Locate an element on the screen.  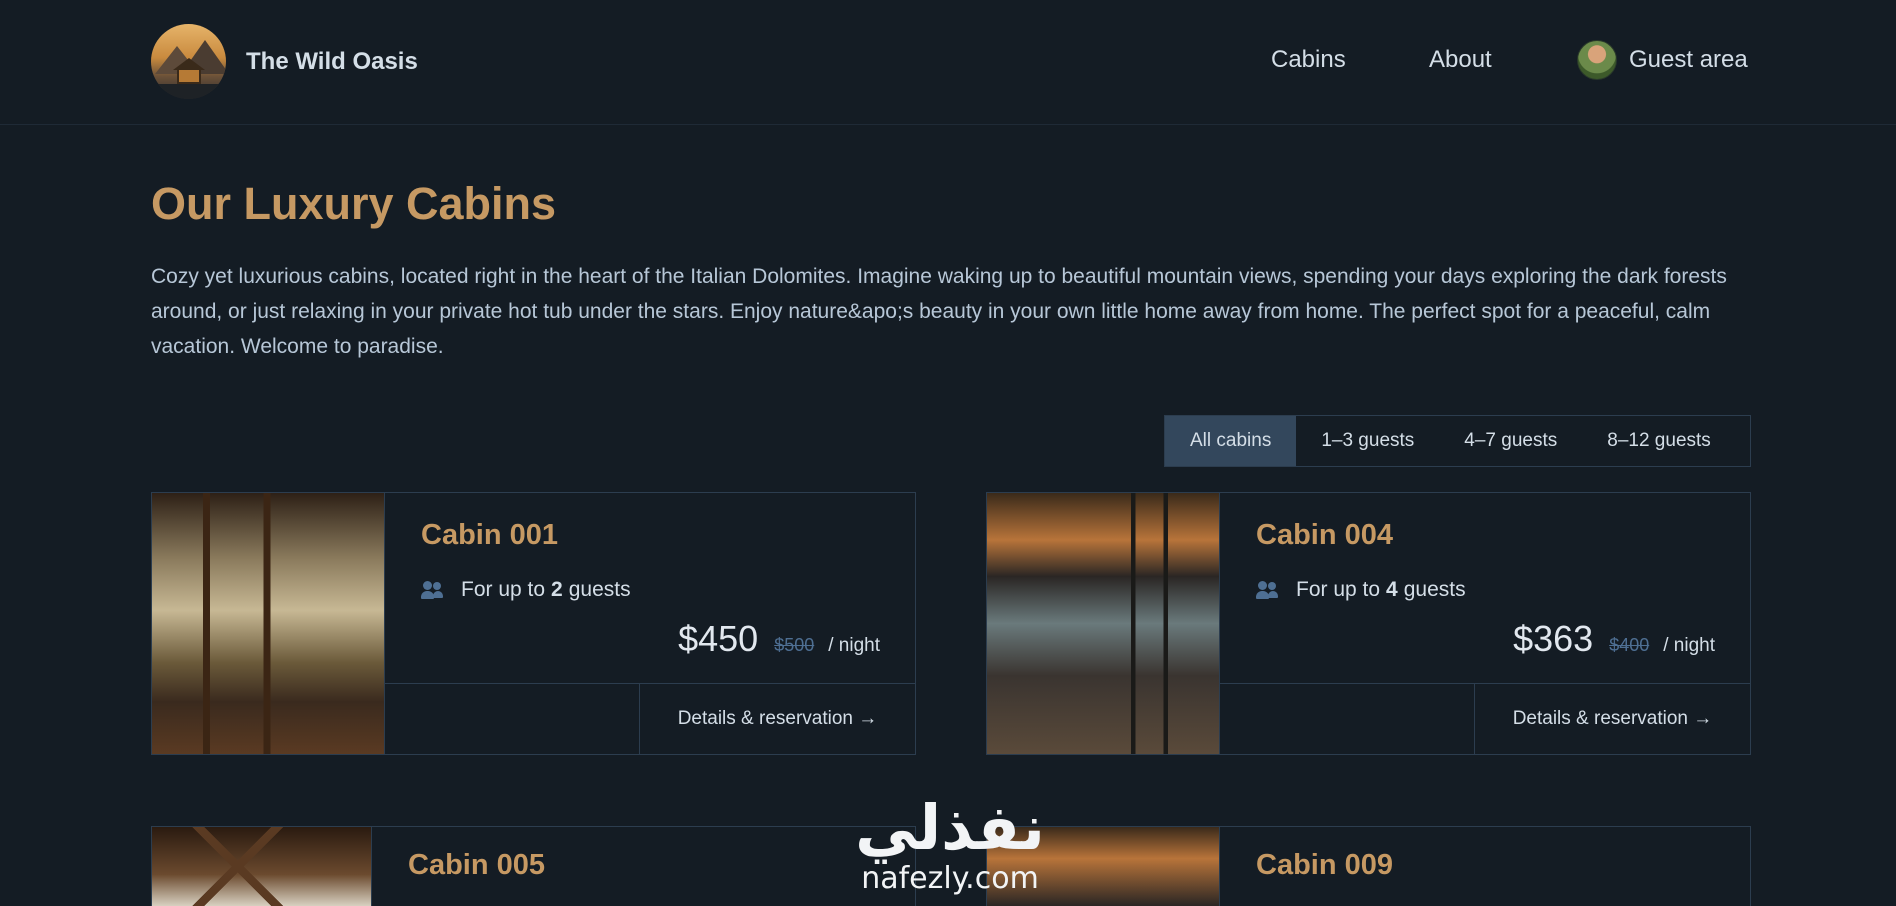
cabin-name: Cabin 009 is located at coordinates (1324, 865).